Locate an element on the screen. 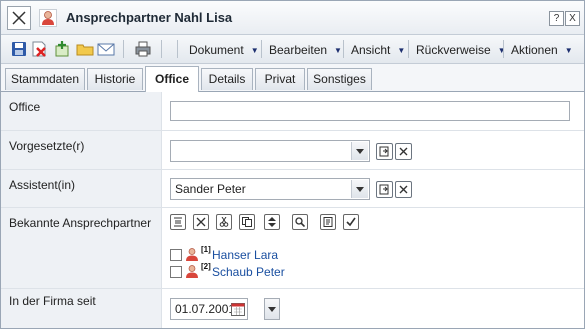 This screenshot has width=585, height=329. menu-label: Dokument is located at coordinates (216, 50).